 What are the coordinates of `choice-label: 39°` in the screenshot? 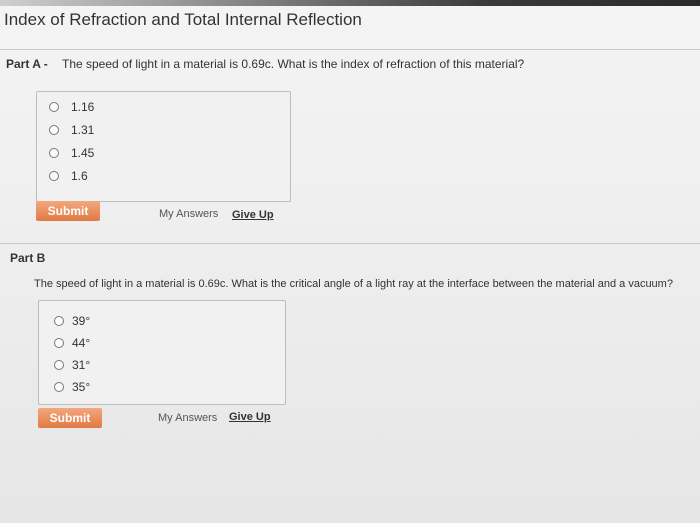 It's located at (81, 321).